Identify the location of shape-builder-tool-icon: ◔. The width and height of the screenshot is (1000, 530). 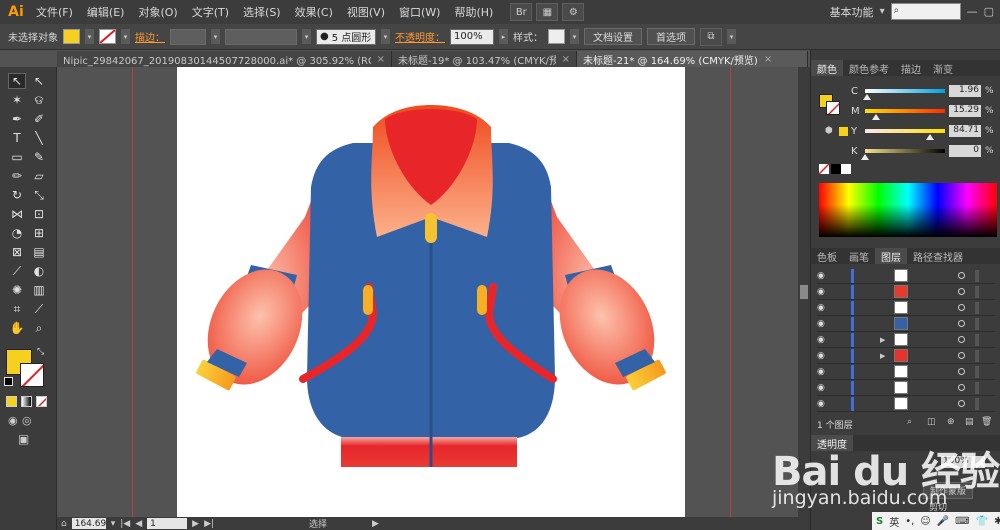
(17, 233).